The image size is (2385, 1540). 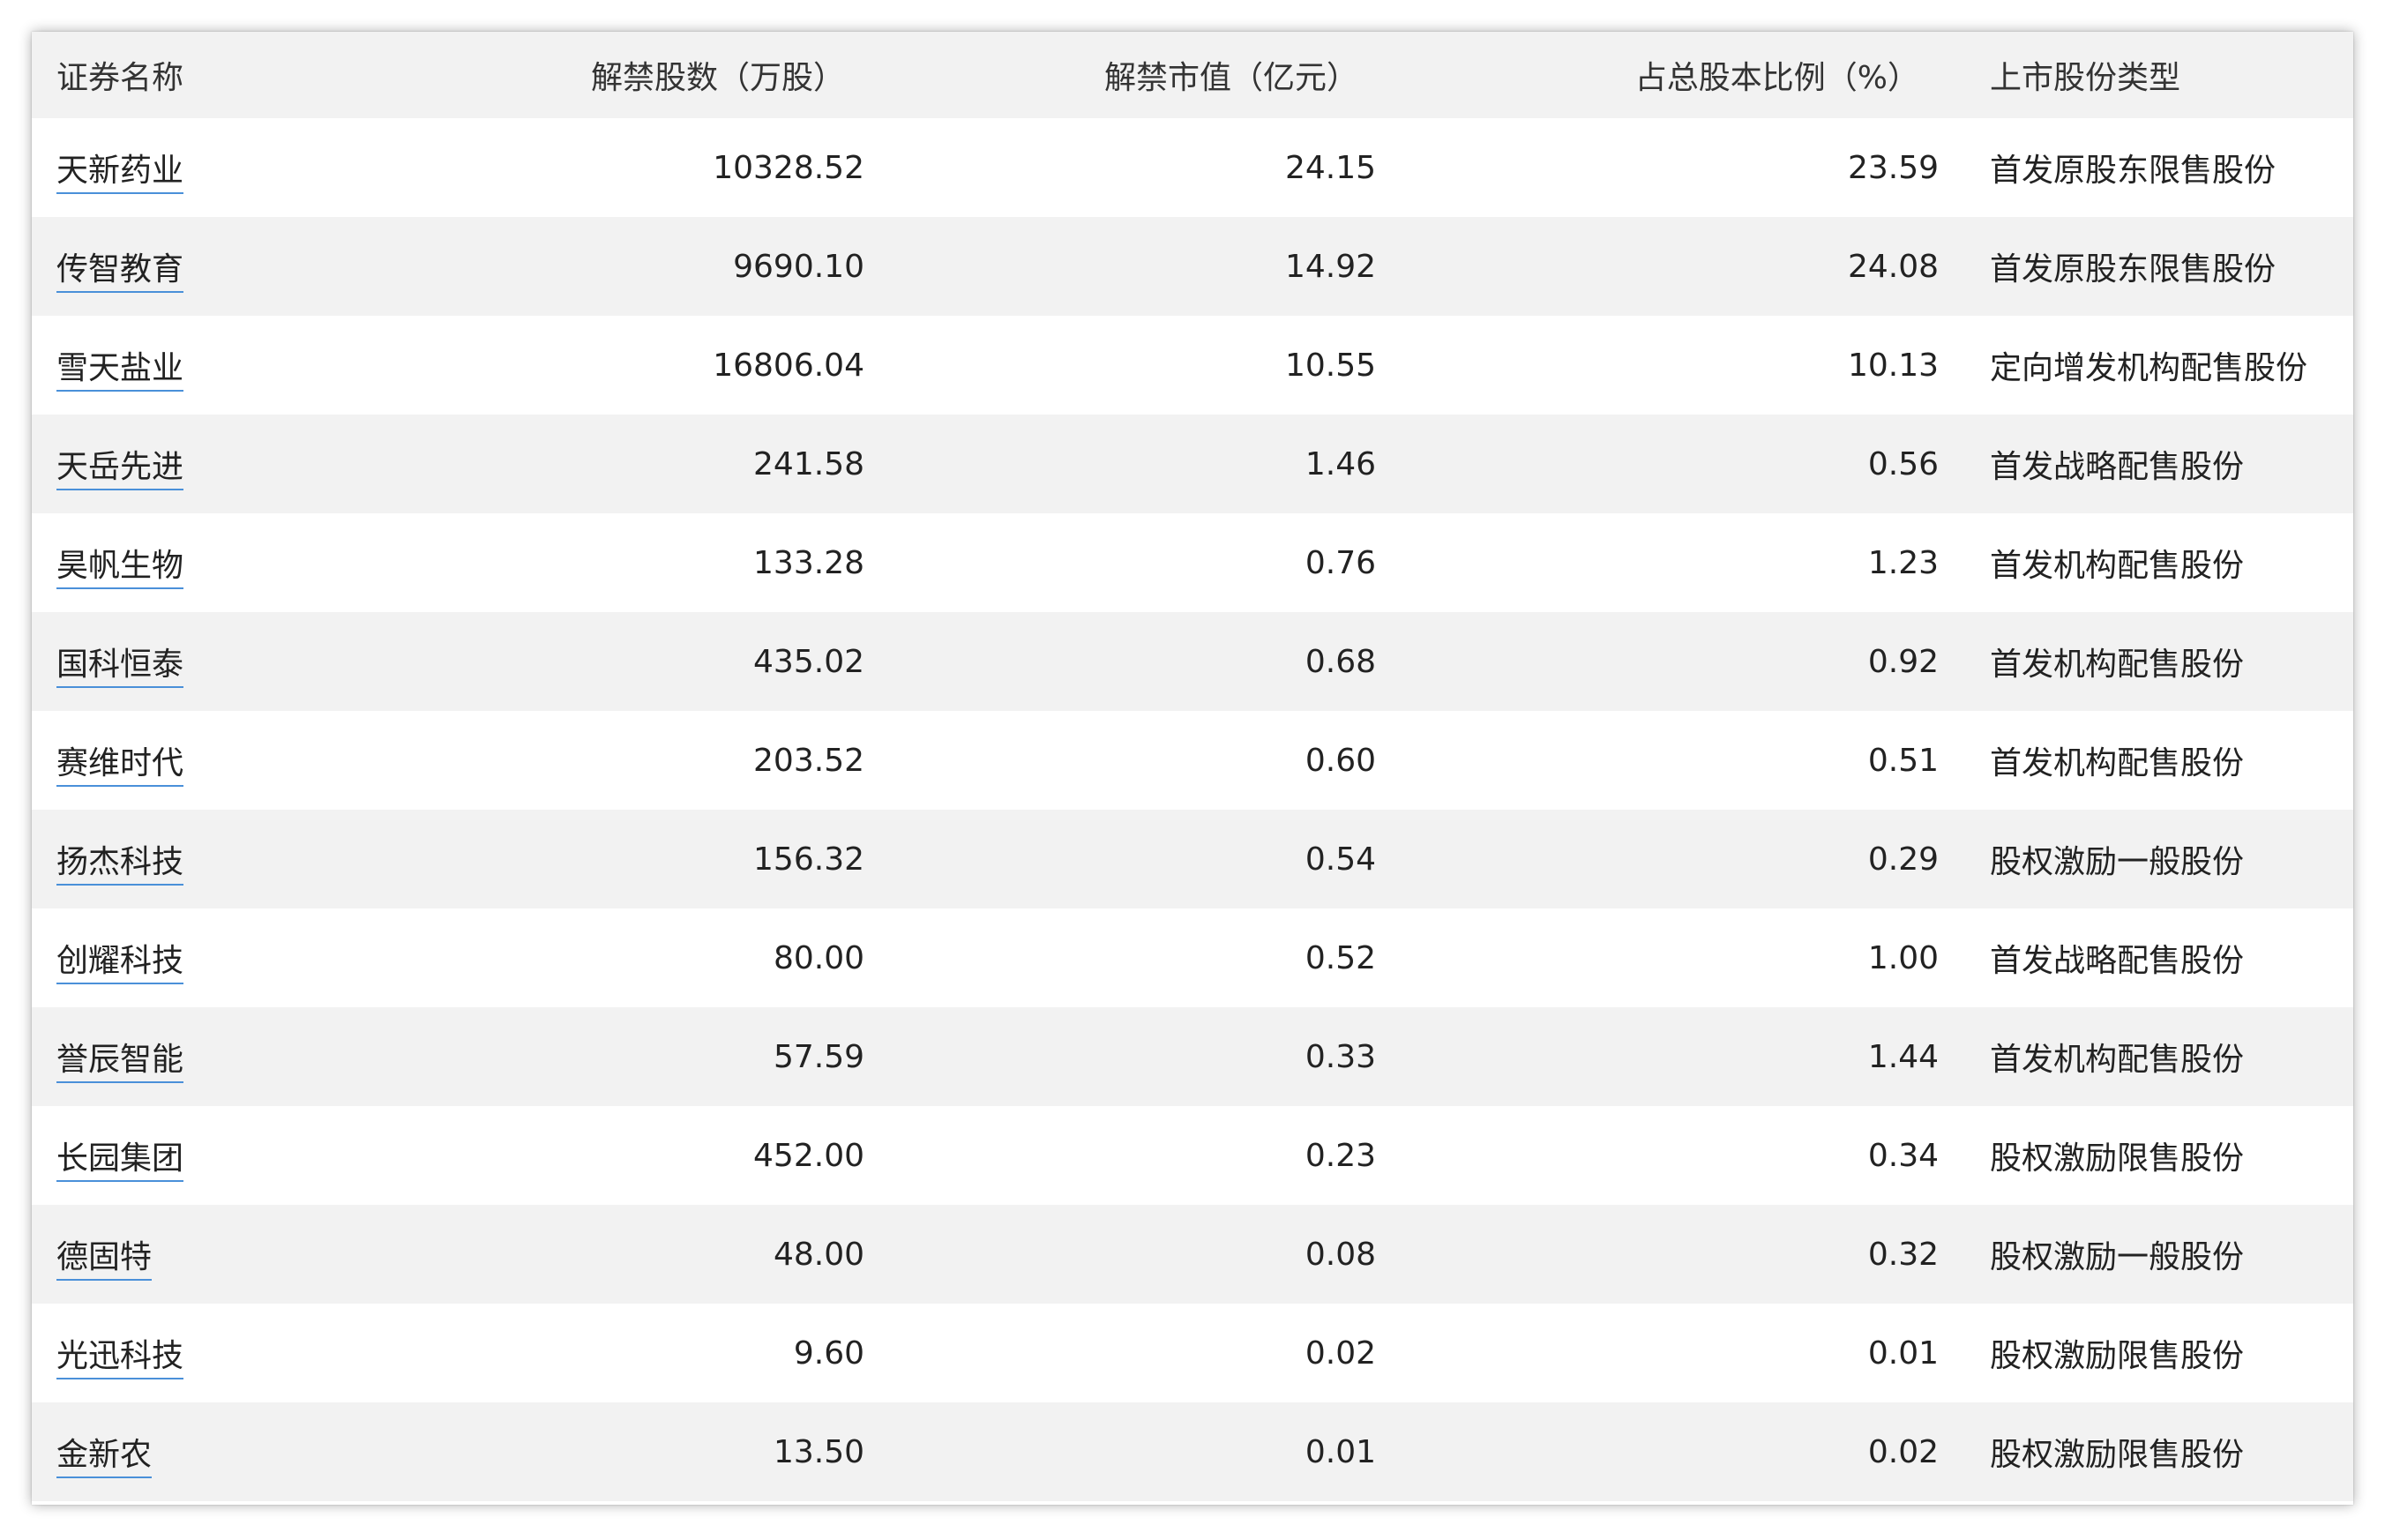 I want to click on unlock-market-value-cell: 0.33, so click(x=1340, y=1056).